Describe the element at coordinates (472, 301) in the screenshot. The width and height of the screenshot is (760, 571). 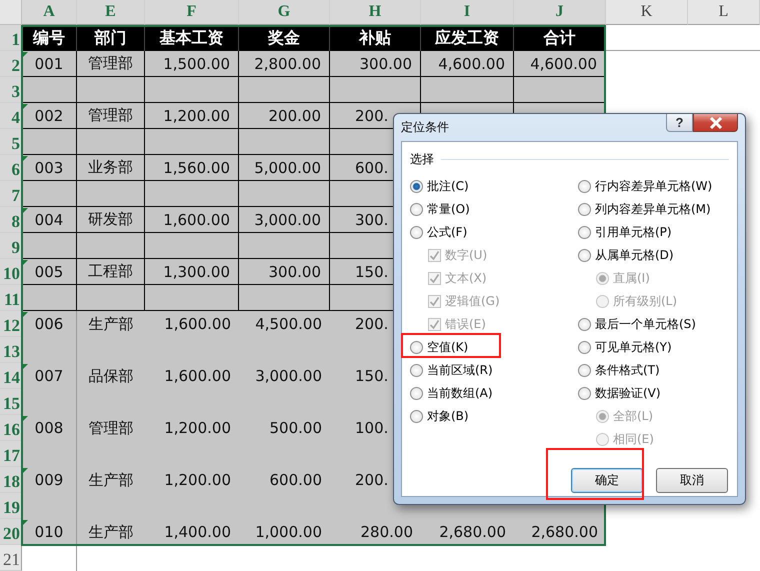
I see `option-label: 逻辑值(G)` at that location.